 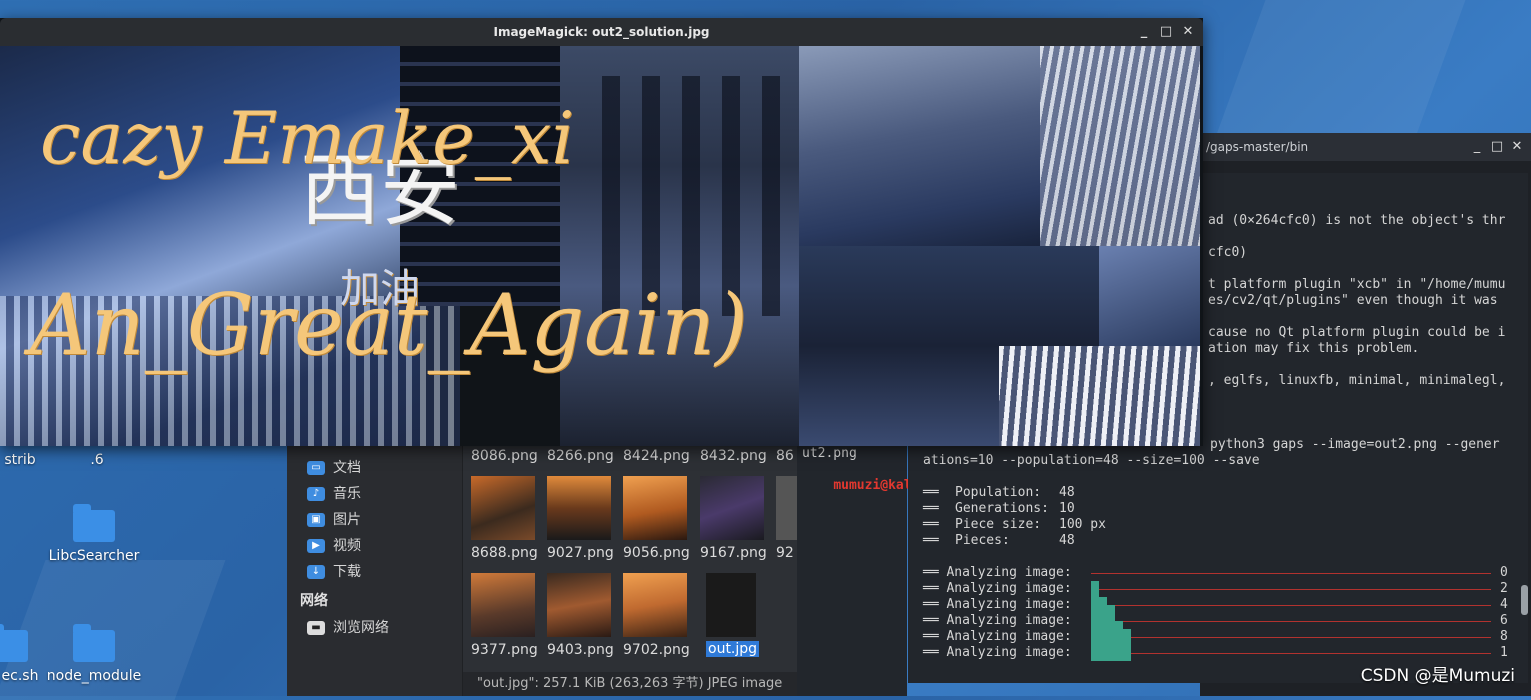 What do you see at coordinates (1357, 380) in the screenshot?
I see `terminal-line: , eglfs, linuxfb, minimal, minimalegl,` at bounding box center [1357, 380].